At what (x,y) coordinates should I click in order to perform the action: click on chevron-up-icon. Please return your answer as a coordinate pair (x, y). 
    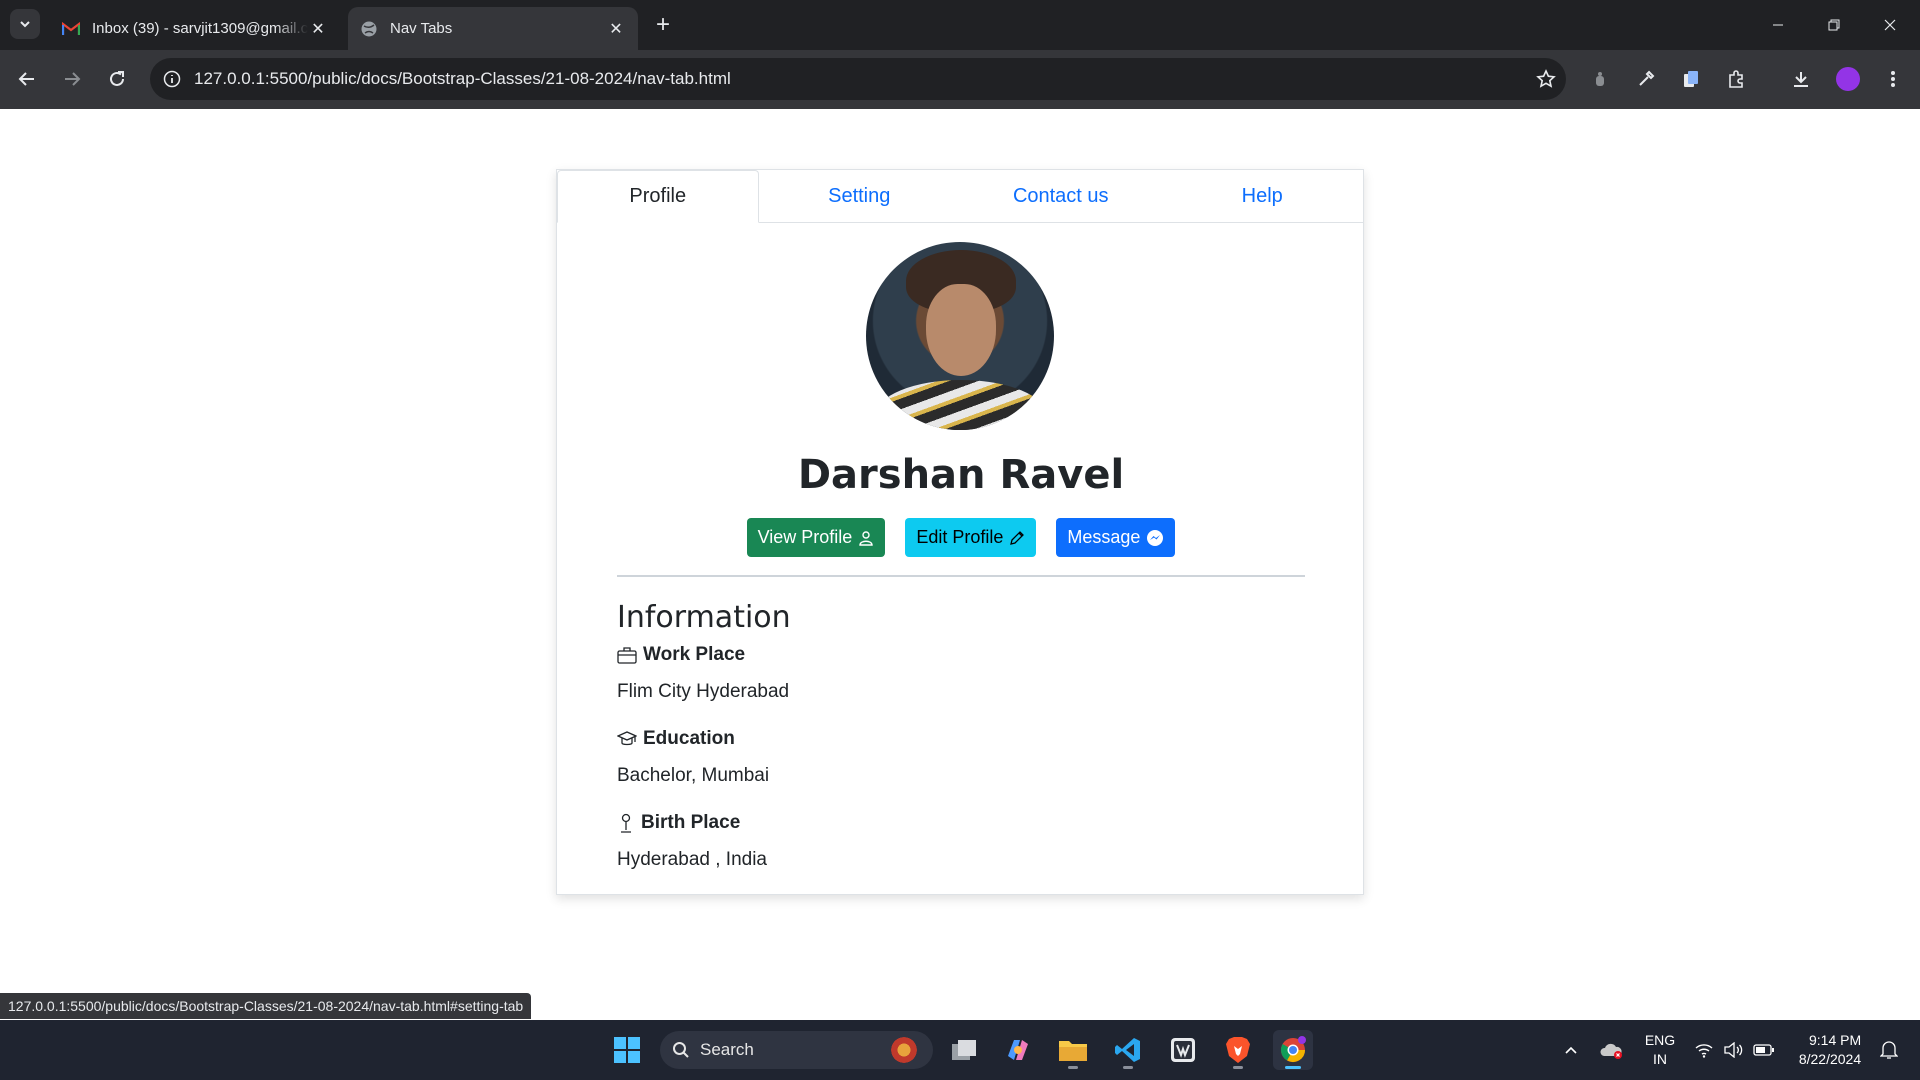
    Looking at the image, I should click on (1571, 1050).